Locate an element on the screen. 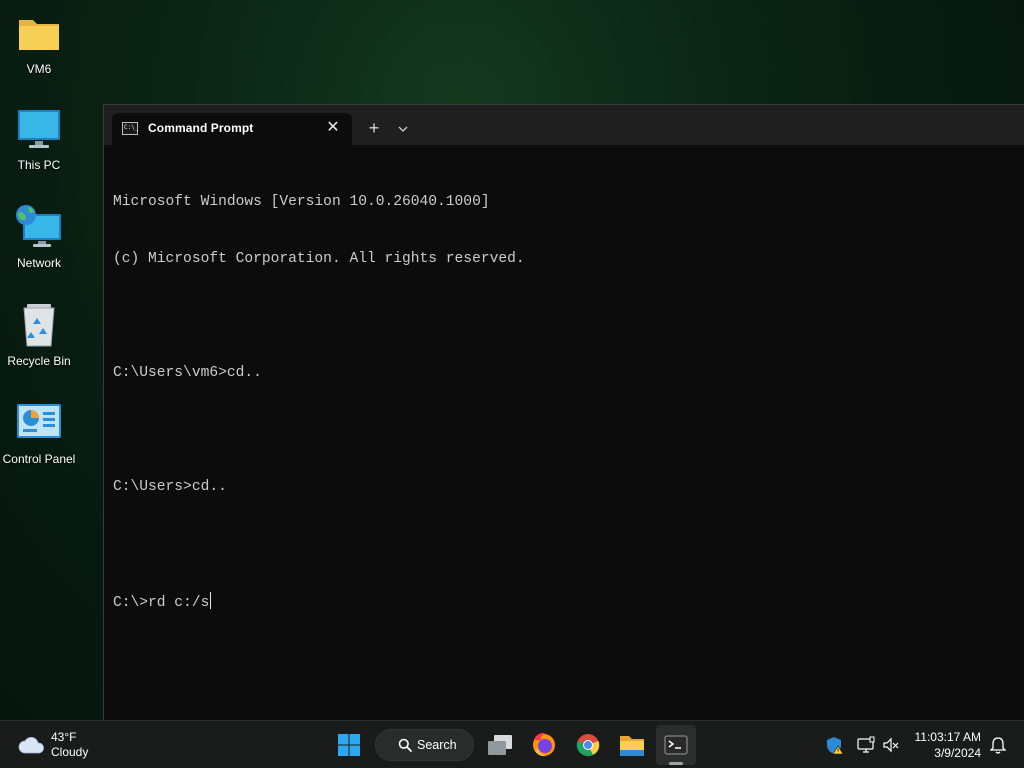  start-button is located at coordinates (349, 745).